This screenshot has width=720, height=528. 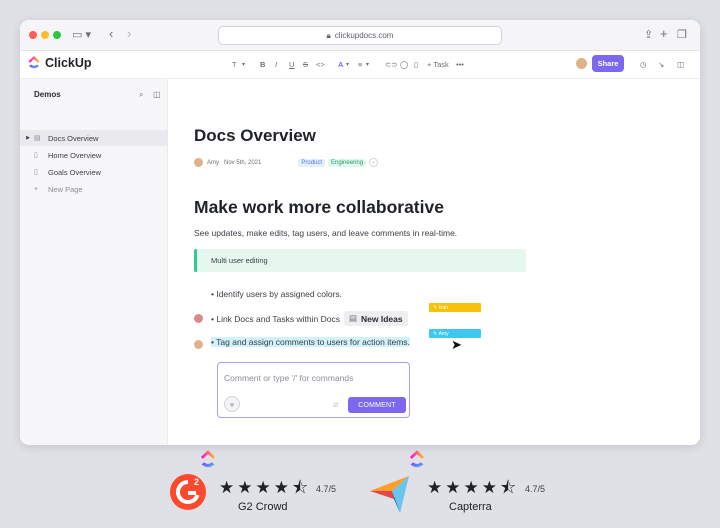 What do you see at coordinates (347, 162) in the screenshot?
I see `tag-engineering: Engineering` at bounding box center [347, 162].